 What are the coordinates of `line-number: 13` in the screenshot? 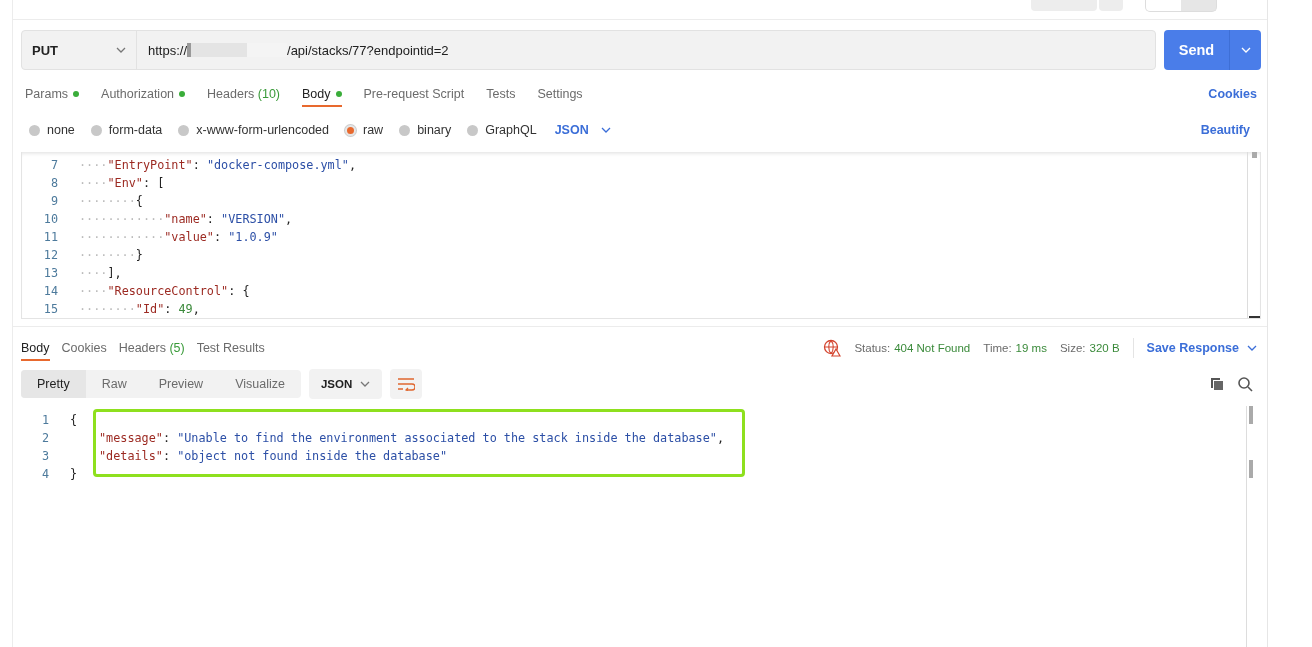 It's located at (50, 273).